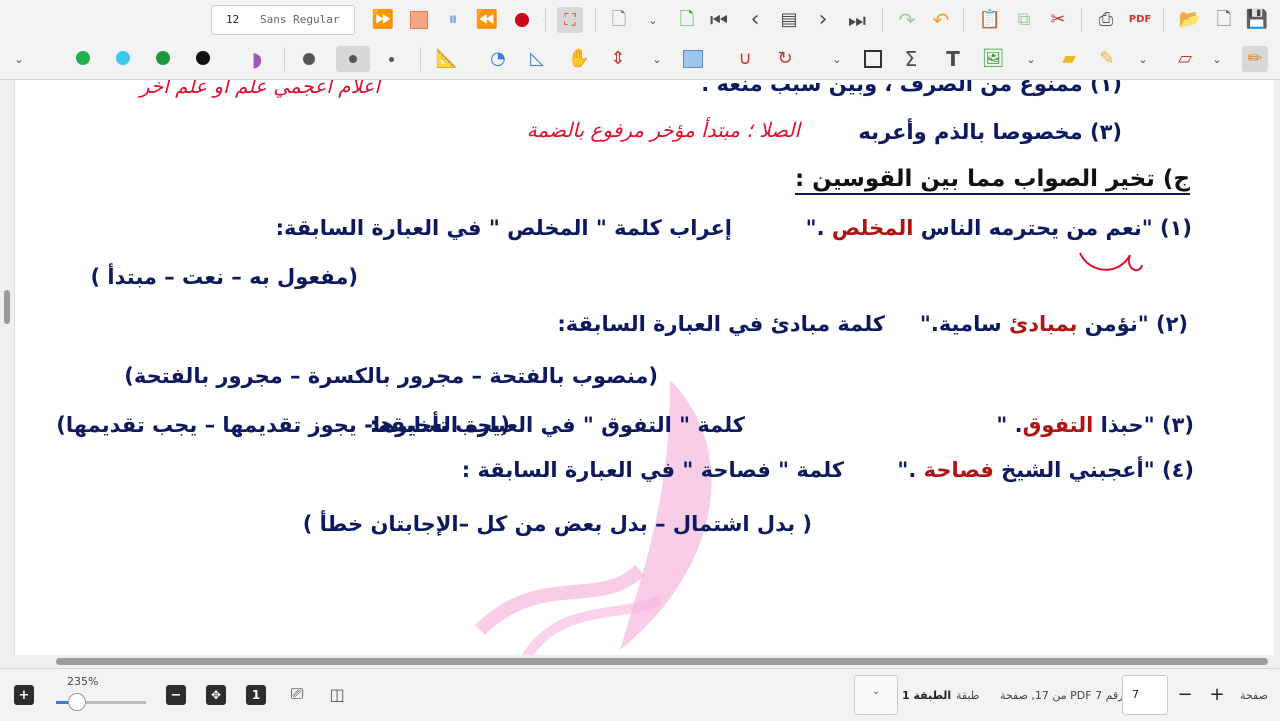  What do you see at coordinates (652, 470) in the screenshot?
I see `q4-prompt: كلمة " فصاحة " في العبارة السابقة :` at bounding box center [652, 470].